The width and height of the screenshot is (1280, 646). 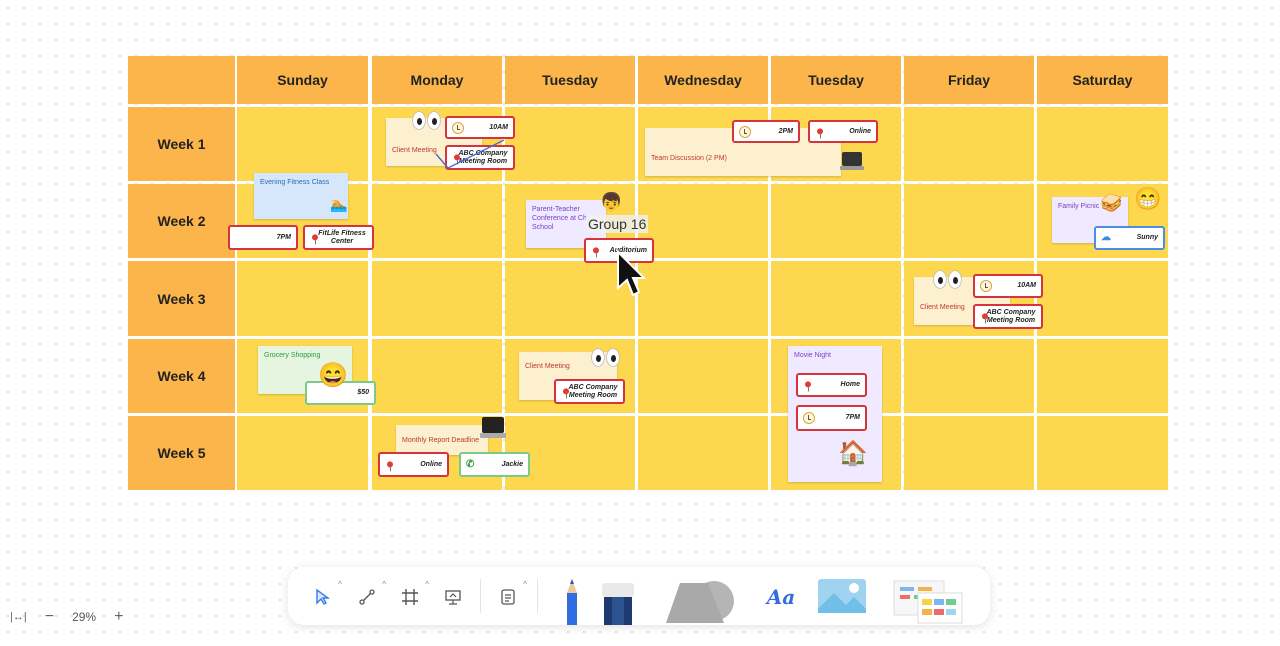 I want to click on location-text: Online, so click(x=860, y=131).